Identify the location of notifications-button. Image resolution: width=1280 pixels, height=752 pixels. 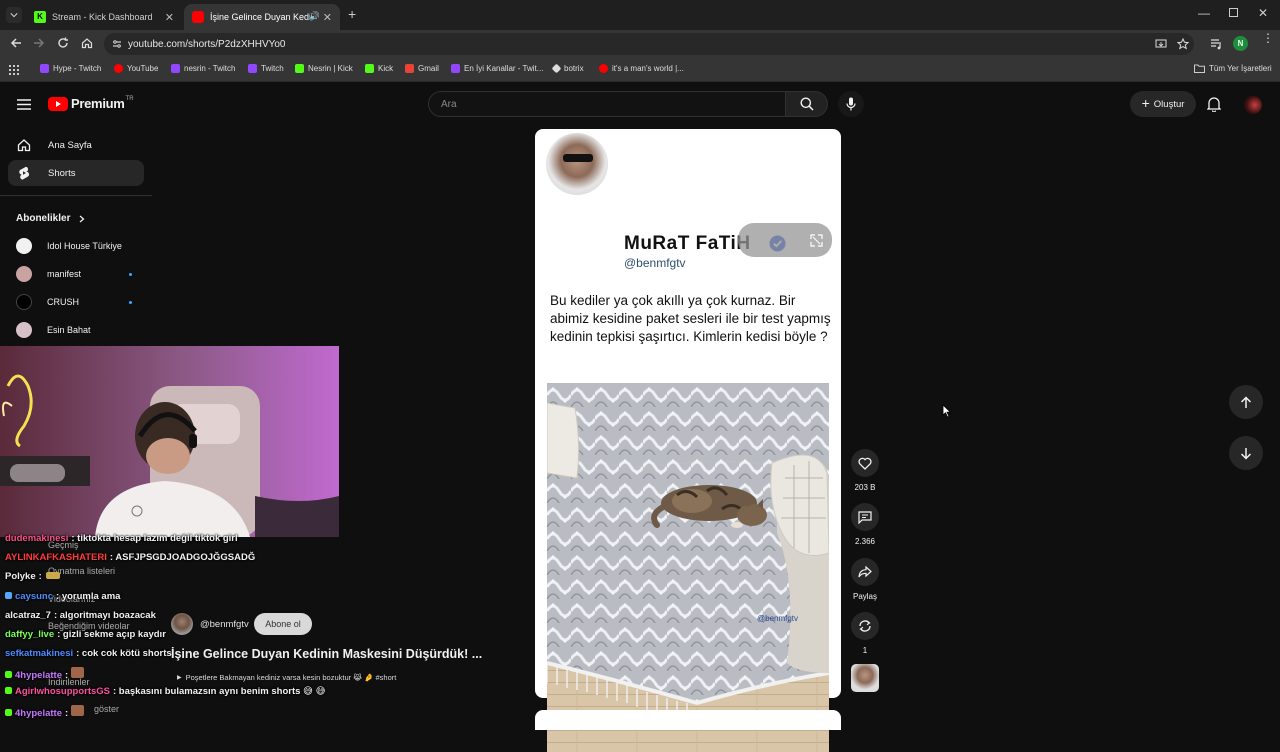
(1214, 104).